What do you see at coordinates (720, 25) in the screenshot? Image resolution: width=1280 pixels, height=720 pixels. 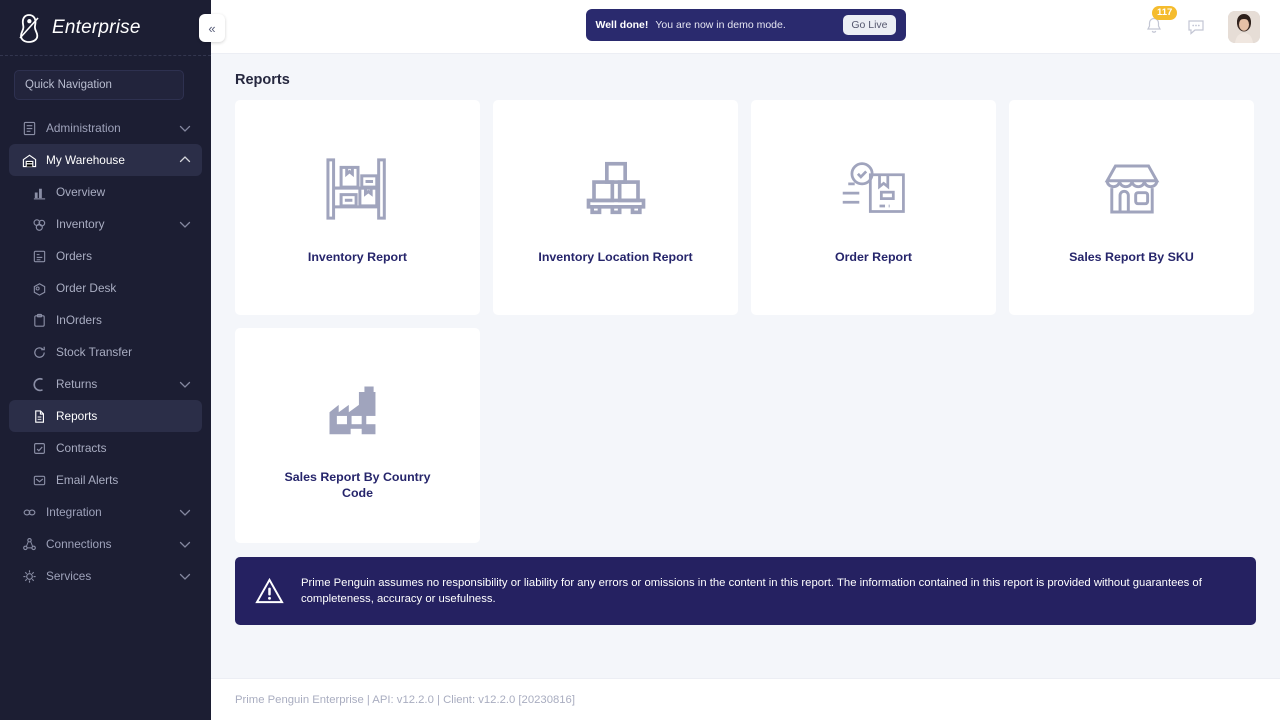 I see `banner-message: You are now in demo mode.` at bounding box center [720, 25].